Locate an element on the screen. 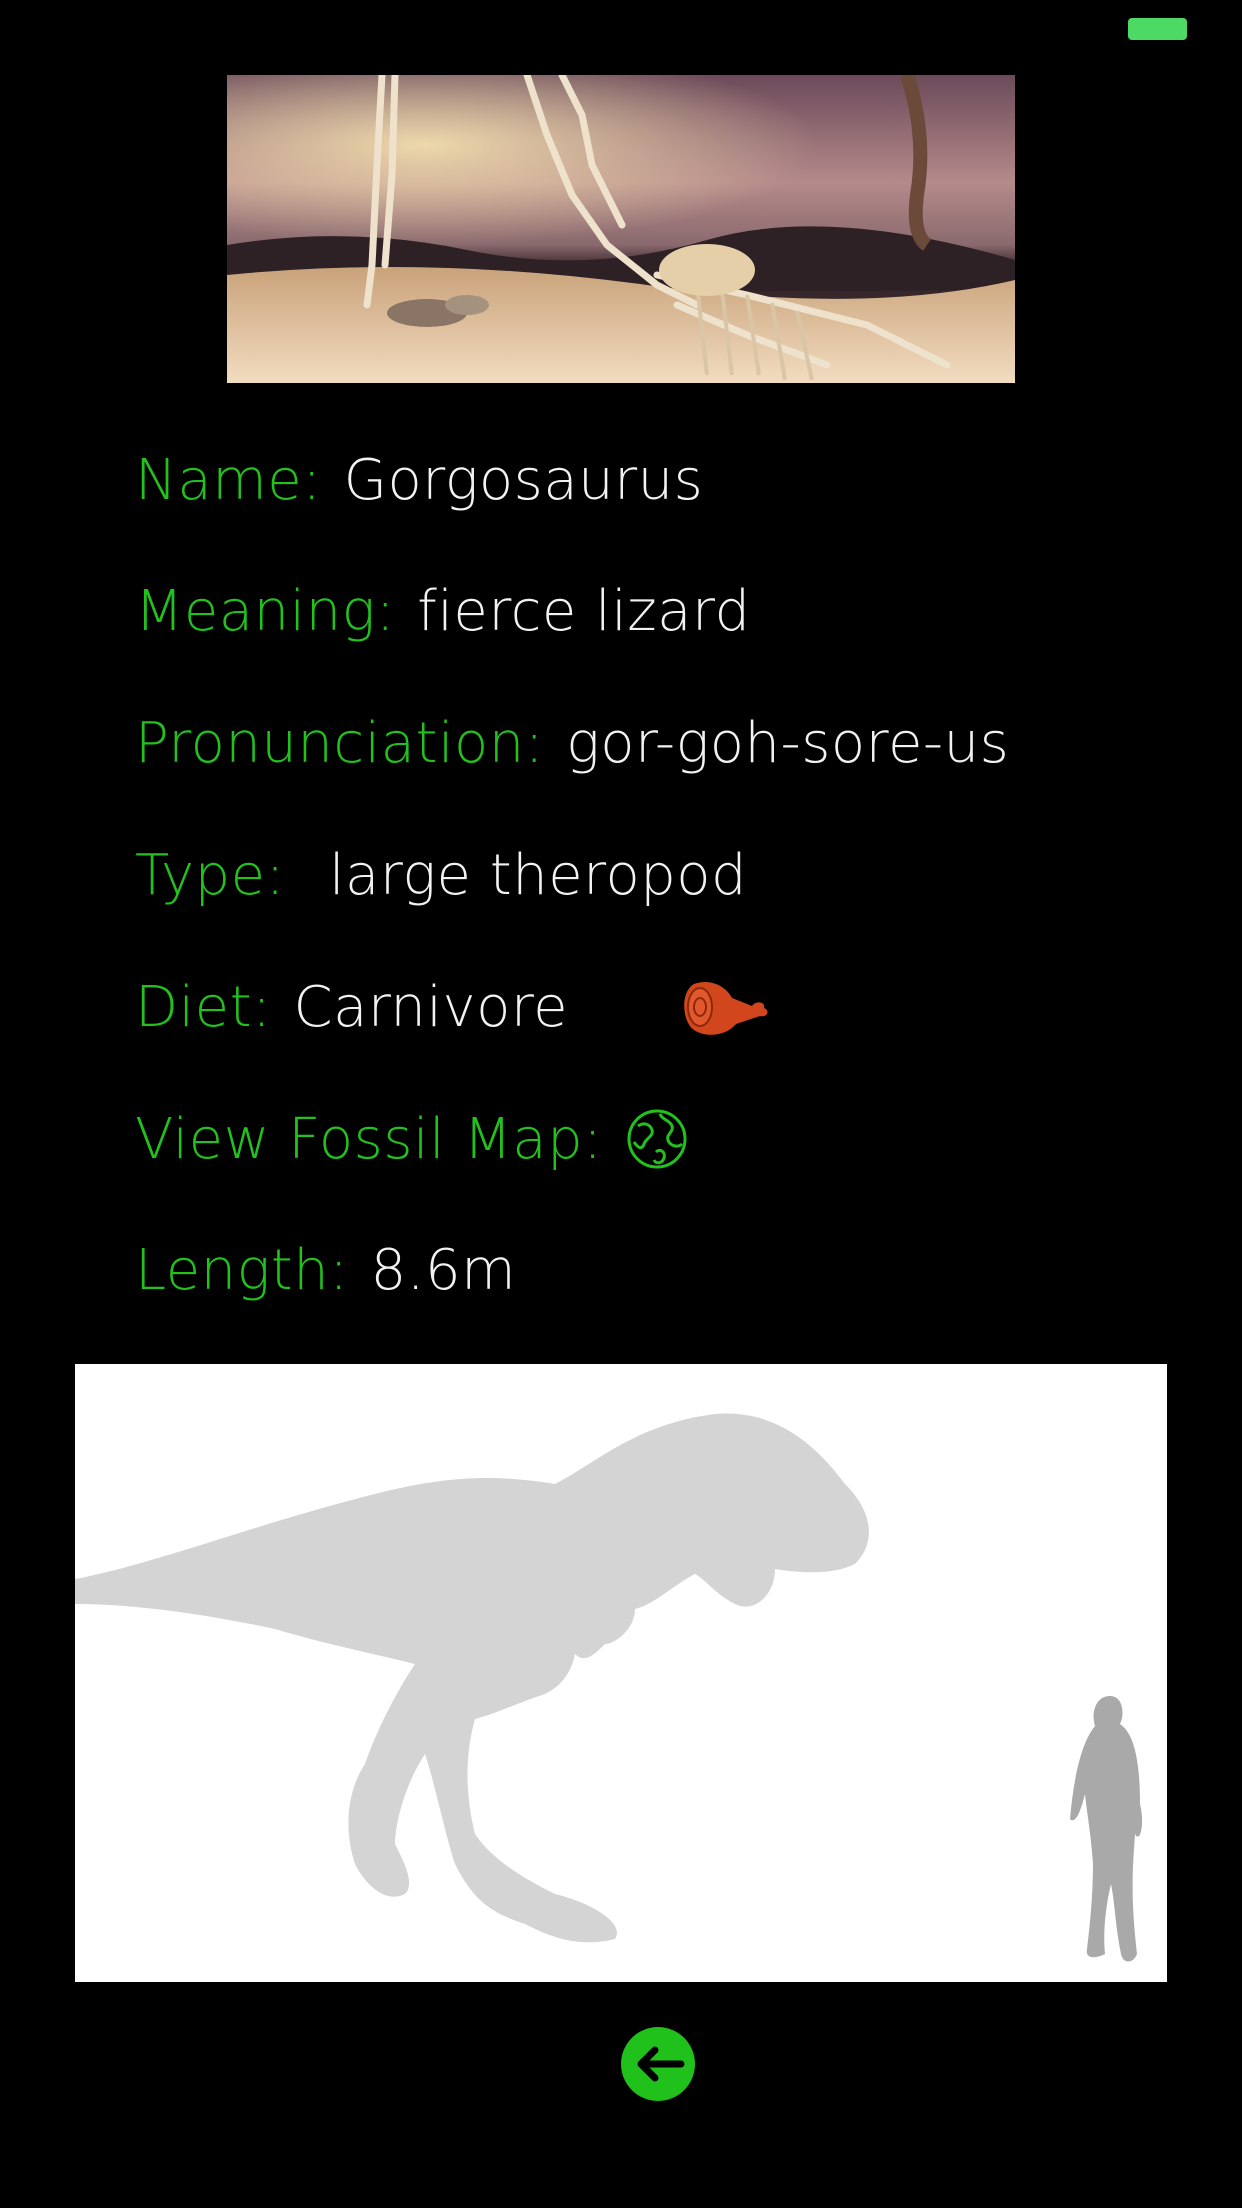 This screenshot has height=2208, width=1242. arrow-left-icon is located at coordinates (661, 2064).